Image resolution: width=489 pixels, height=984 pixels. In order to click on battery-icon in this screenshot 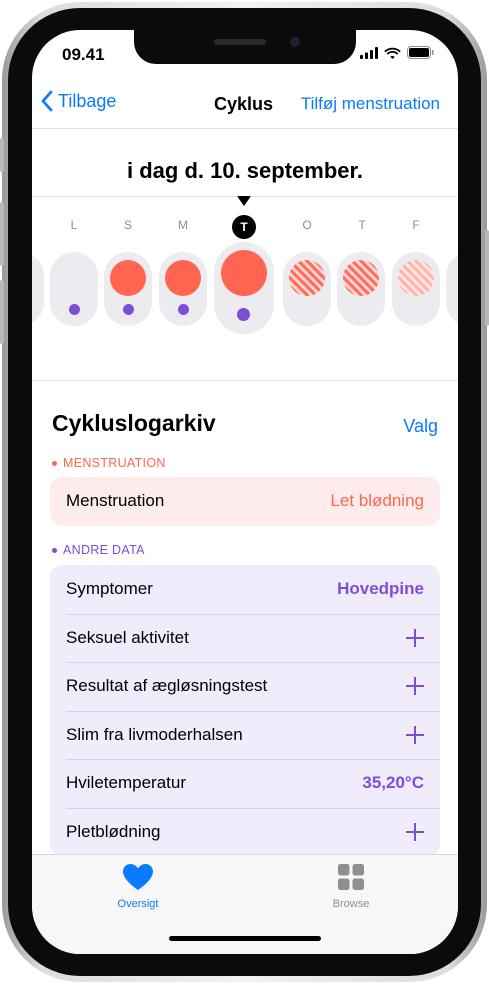, I will do `click(420, 52)`.